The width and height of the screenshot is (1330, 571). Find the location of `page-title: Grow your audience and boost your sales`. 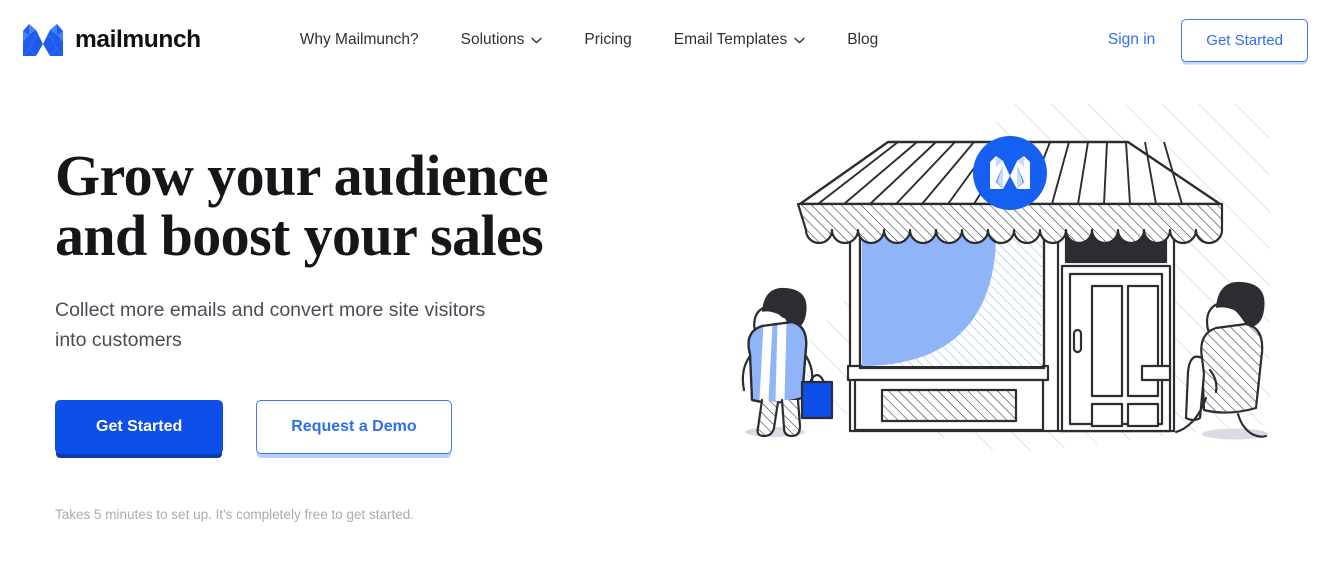

page-title: Grow your audience and boost your sales is located at coordinates (302, 206).